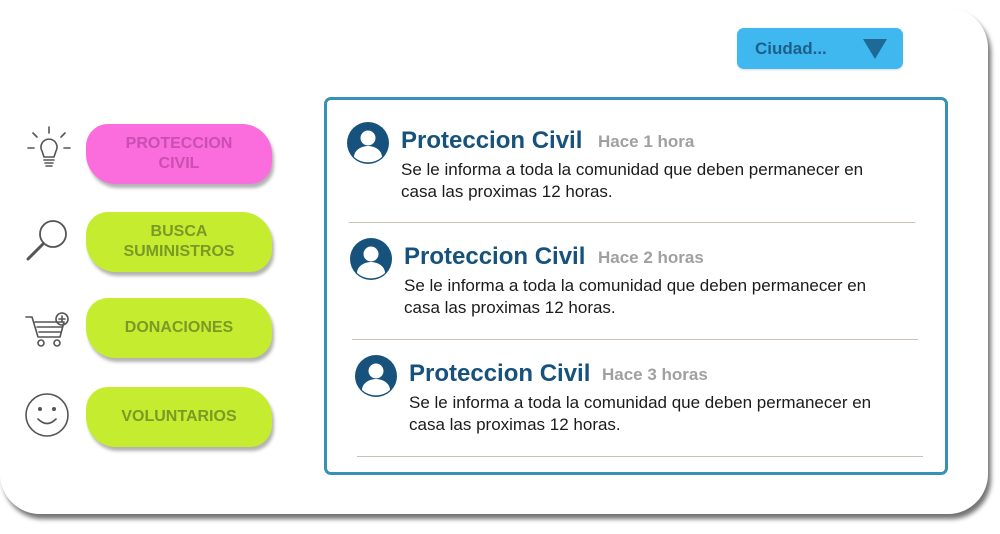 This screenshot has height=534, width=1000. What do you see at coordinates (46, 240) in the screenshot?
I see `magnifier-icon` at bounding box center [46, 240].